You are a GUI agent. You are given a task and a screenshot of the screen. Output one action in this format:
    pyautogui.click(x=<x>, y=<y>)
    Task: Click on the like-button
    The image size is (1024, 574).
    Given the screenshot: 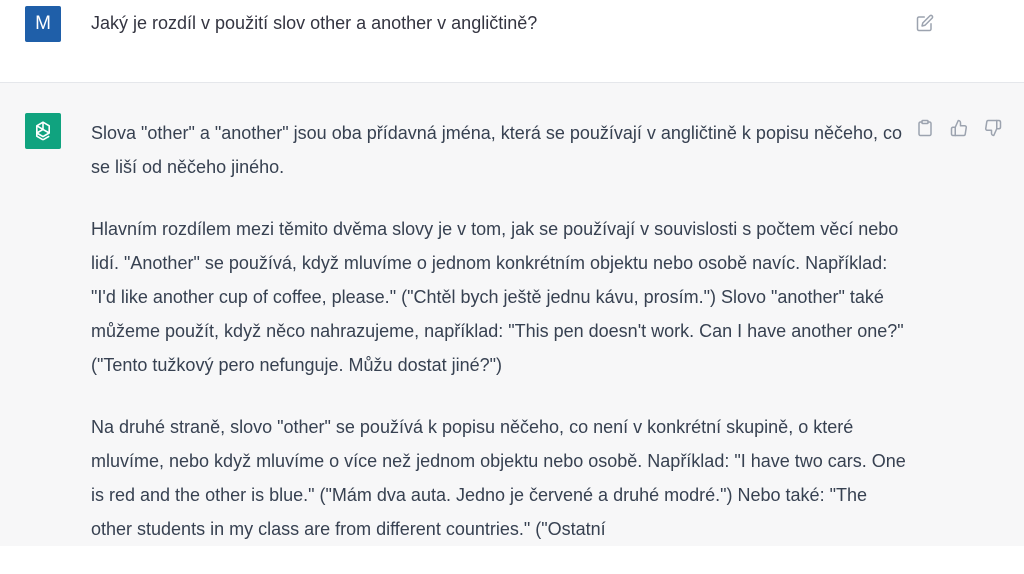 What is the action you would take?
    pyautogui.click(x=959, y=128)
    